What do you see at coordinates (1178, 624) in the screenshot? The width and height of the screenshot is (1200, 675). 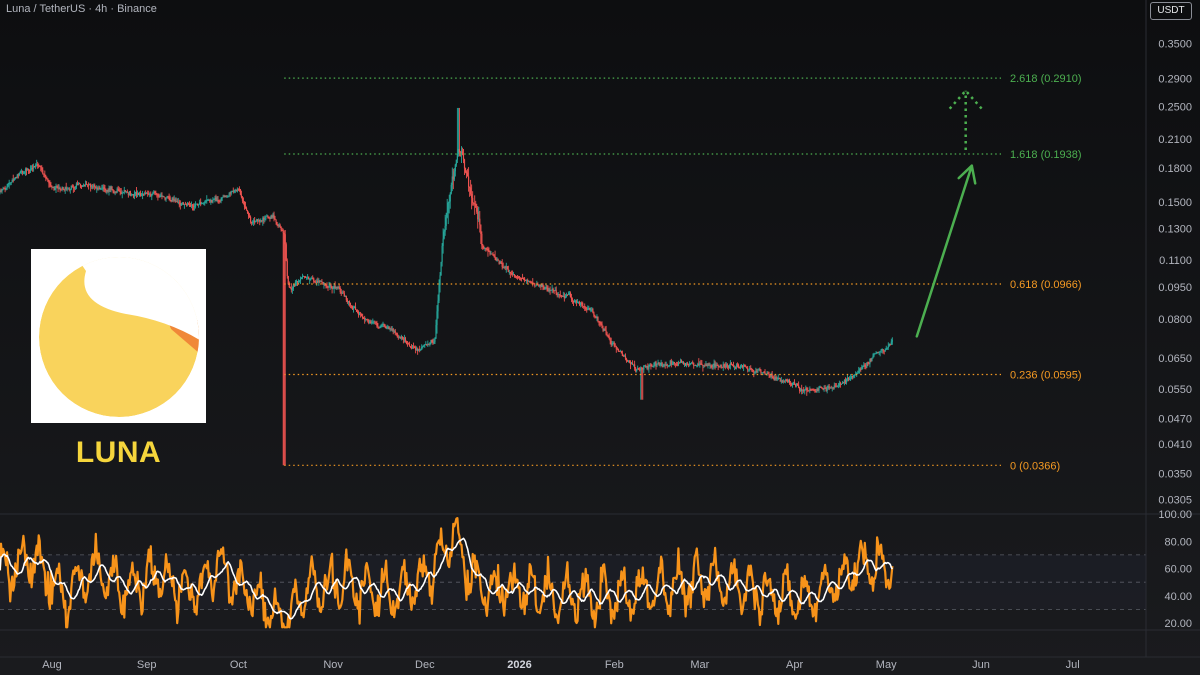 I see `rsi-axis-tick: 20.00` at bounding box center [1178, 624].